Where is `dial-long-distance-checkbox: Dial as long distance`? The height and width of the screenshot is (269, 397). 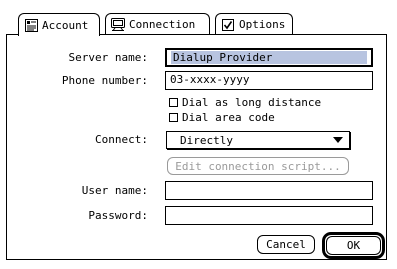
dial-long-distance-checkbox: Dial as long distance is located at coordinates (245, 102).